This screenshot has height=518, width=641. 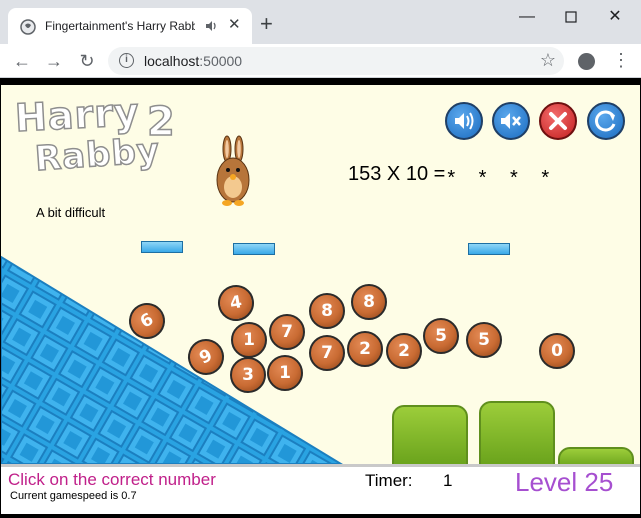 What do you see at coordinates (606, 121) in the screenshot?
I see `restart-icon` at bounding box center [606, 121].